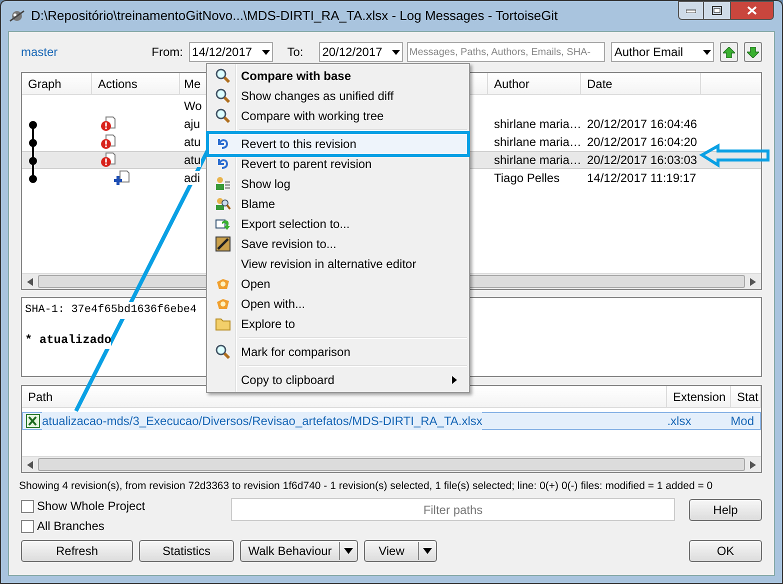 This screenshot has width=783, height=584. I want to click on date-cell-text: 14/12/2017 11:19:17, so click(642, 178).